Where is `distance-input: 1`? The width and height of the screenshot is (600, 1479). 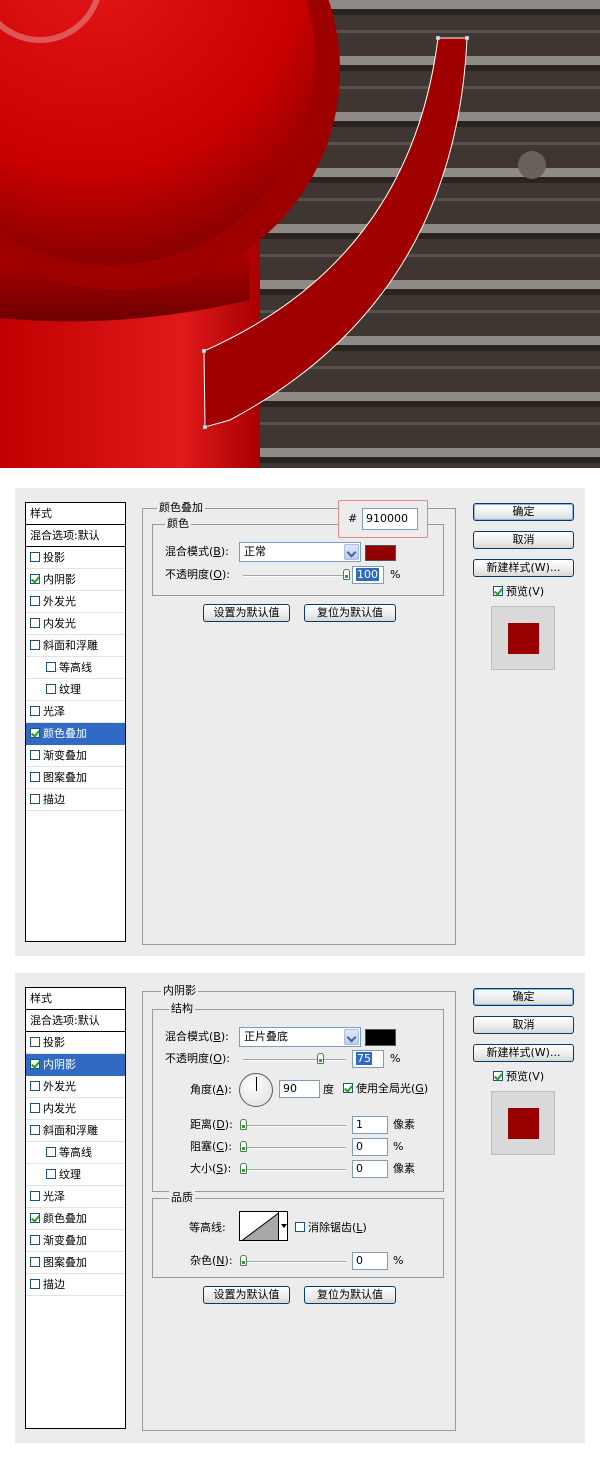 distance-input: 1 is located at coordinates (370, 1125).